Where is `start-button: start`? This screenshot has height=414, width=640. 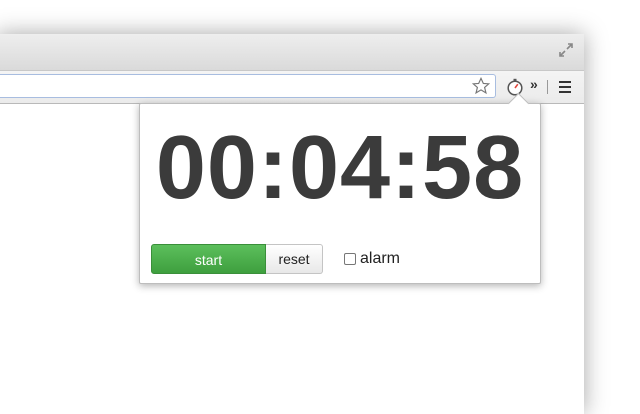
start-button: start is located at coordinates (208, 259).